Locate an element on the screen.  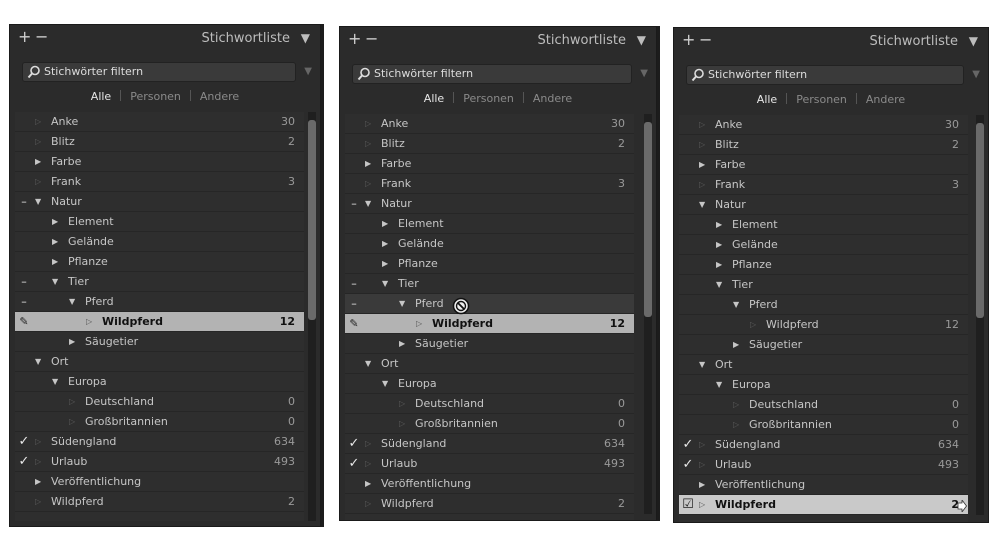
filter-dropdown-icon: ▼ is located at coordinates (976, 74).